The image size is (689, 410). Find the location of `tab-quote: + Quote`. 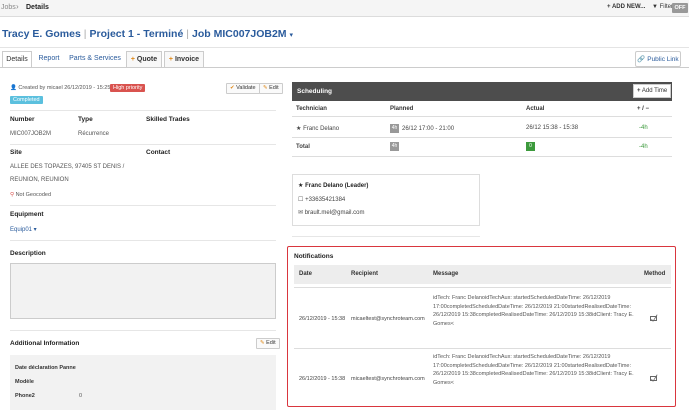

tab-quote: + Quote is located at coordinates (144, 59).